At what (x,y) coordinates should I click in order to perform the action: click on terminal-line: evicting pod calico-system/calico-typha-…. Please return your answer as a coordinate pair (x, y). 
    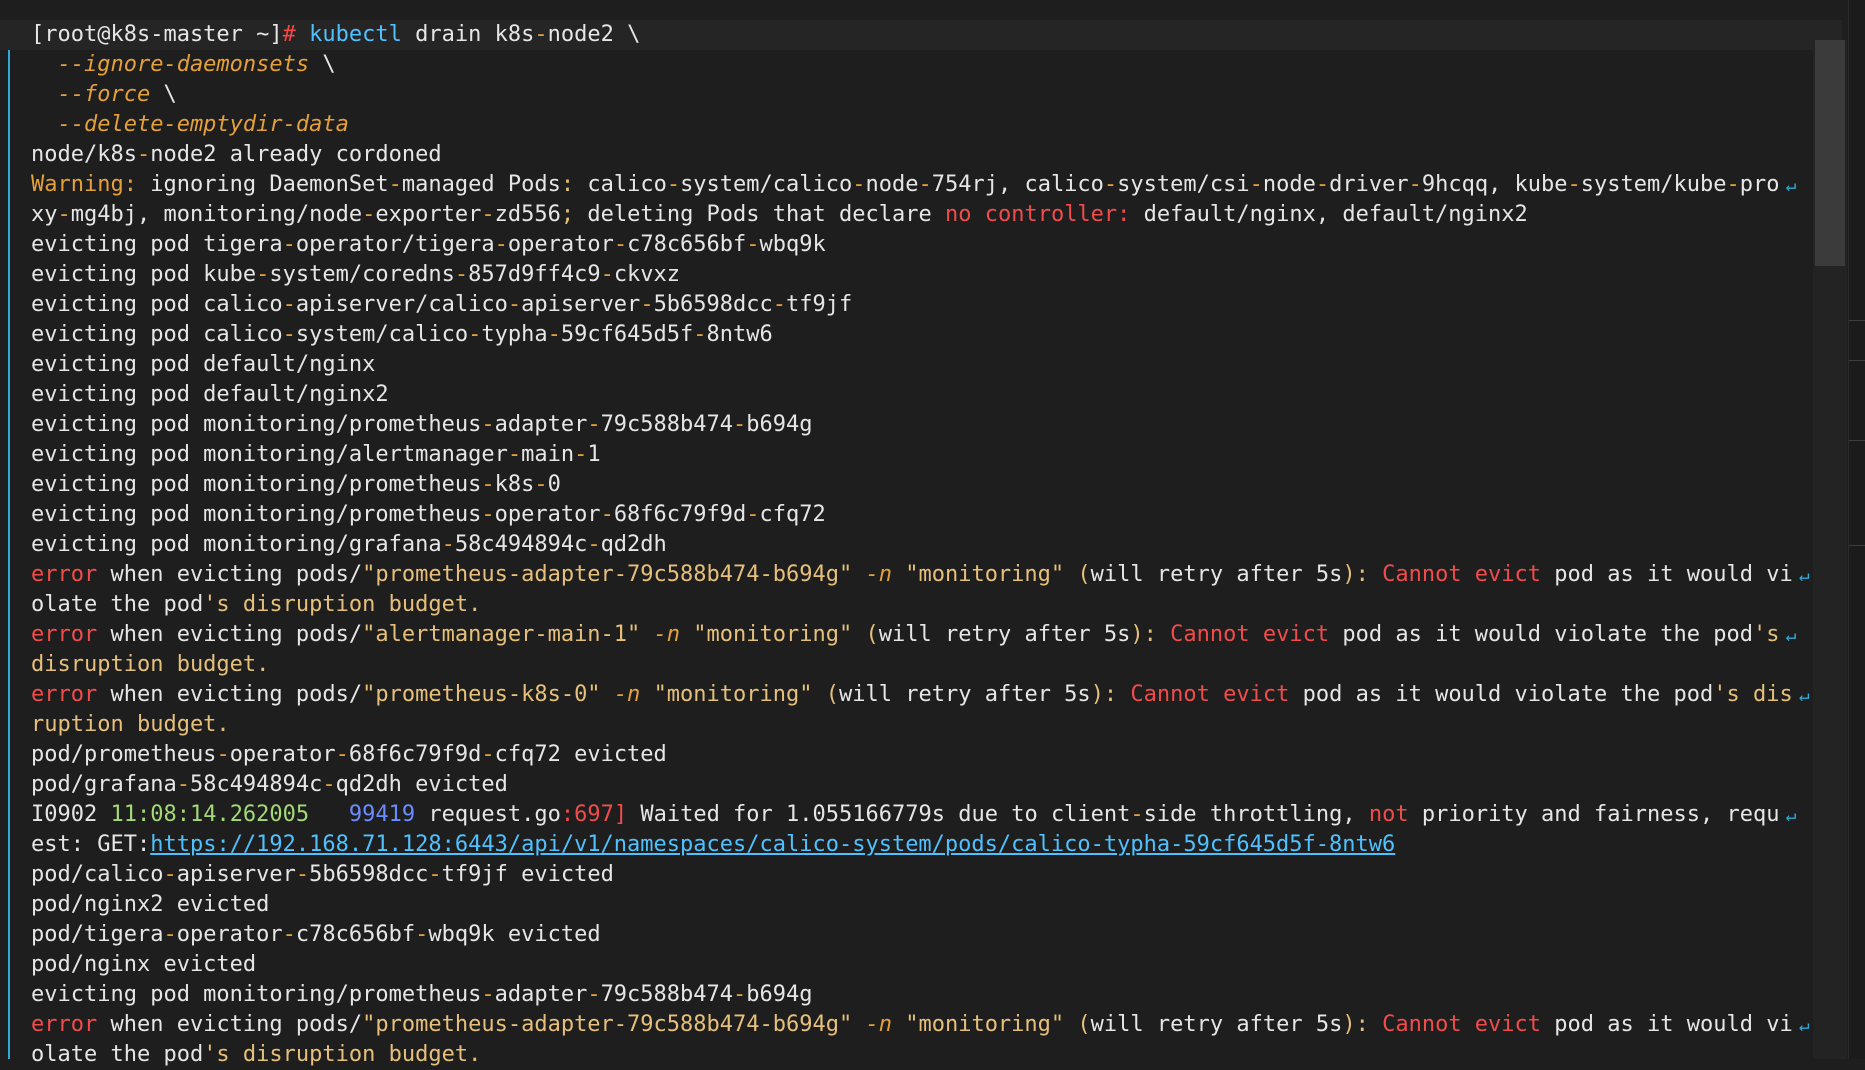
    Looking at the image, I should click on (921, 335).